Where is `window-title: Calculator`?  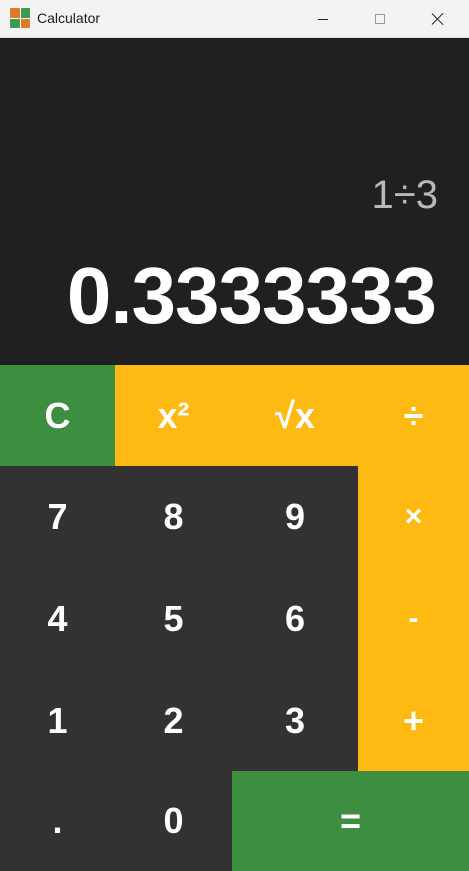
window-title: Calculator is located at coordinates (69, 18).